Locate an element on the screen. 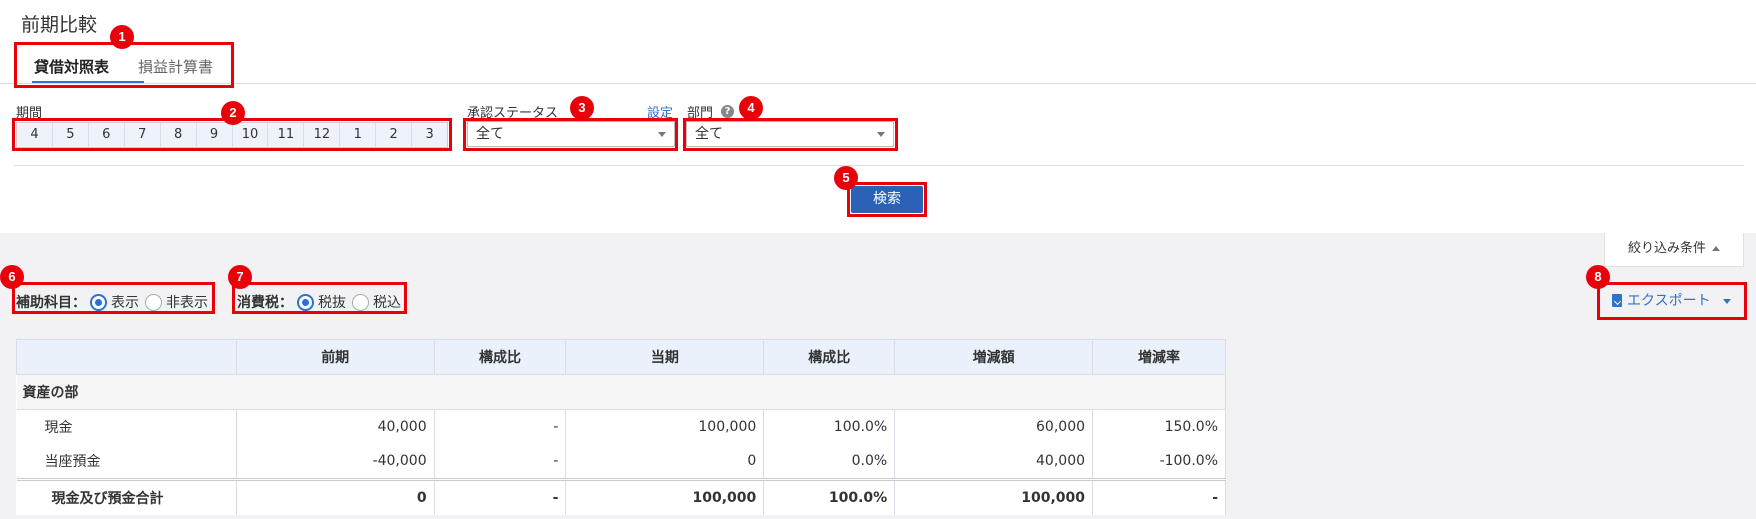 The image size is (1756, 519). curr-ratio: 100.0% is located at coordinates (829, 427).